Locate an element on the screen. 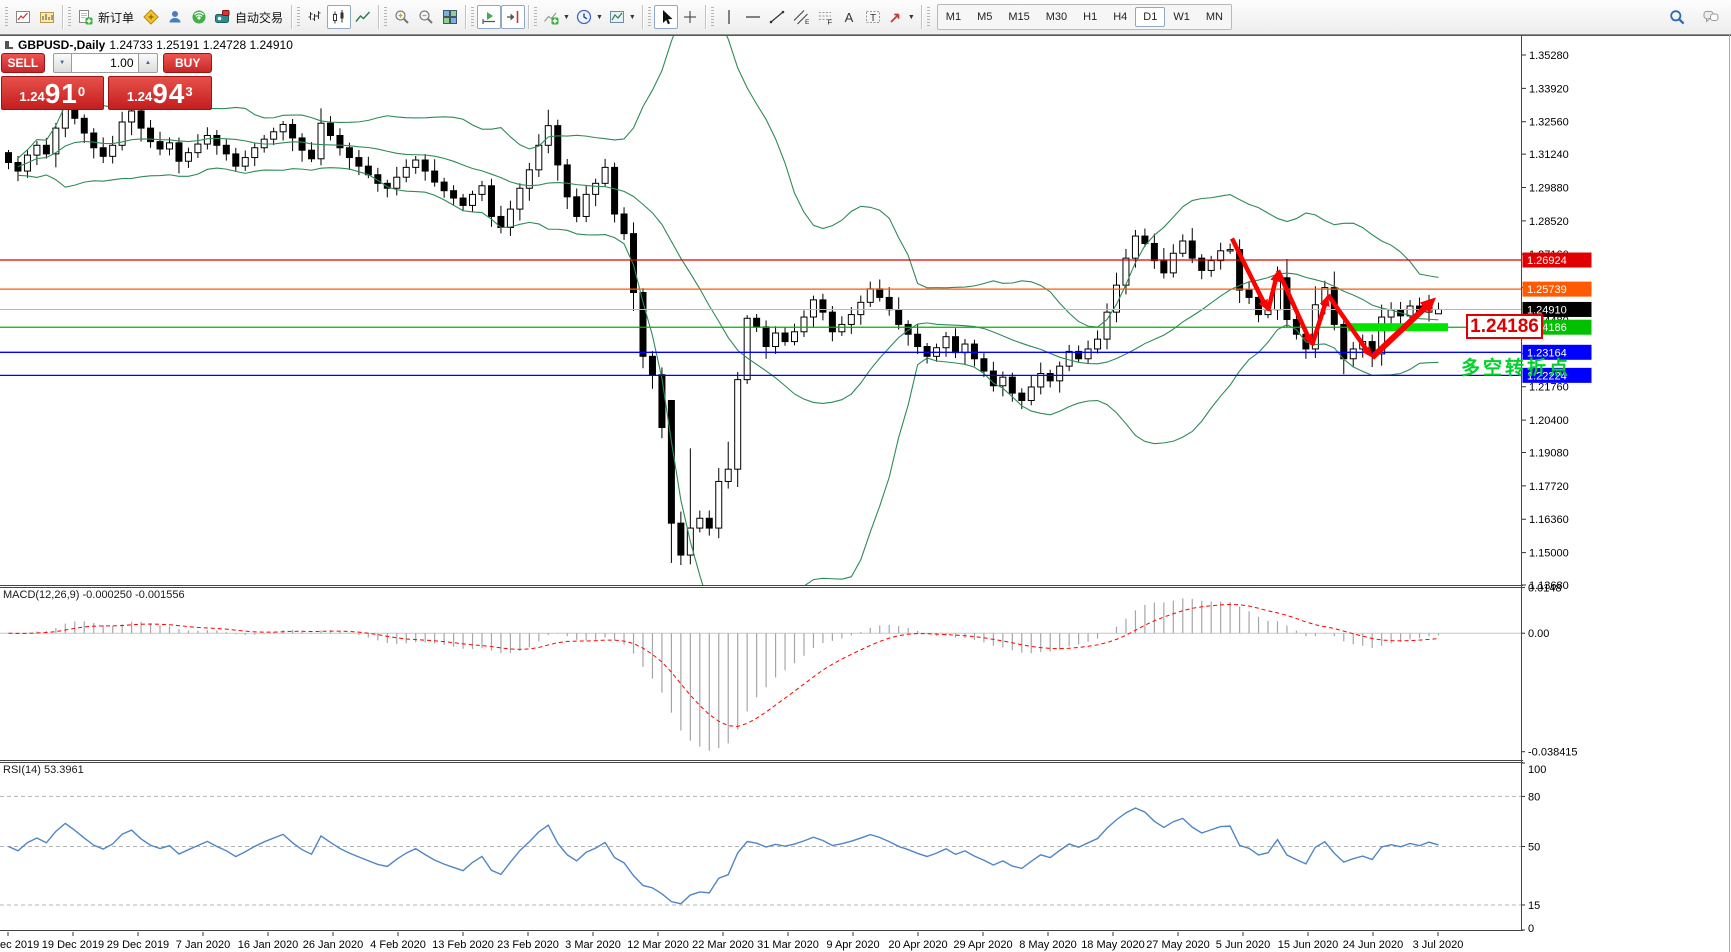 This screenshot has width=1731, height=952. arrows-icon is located at coordinates (895, 18).